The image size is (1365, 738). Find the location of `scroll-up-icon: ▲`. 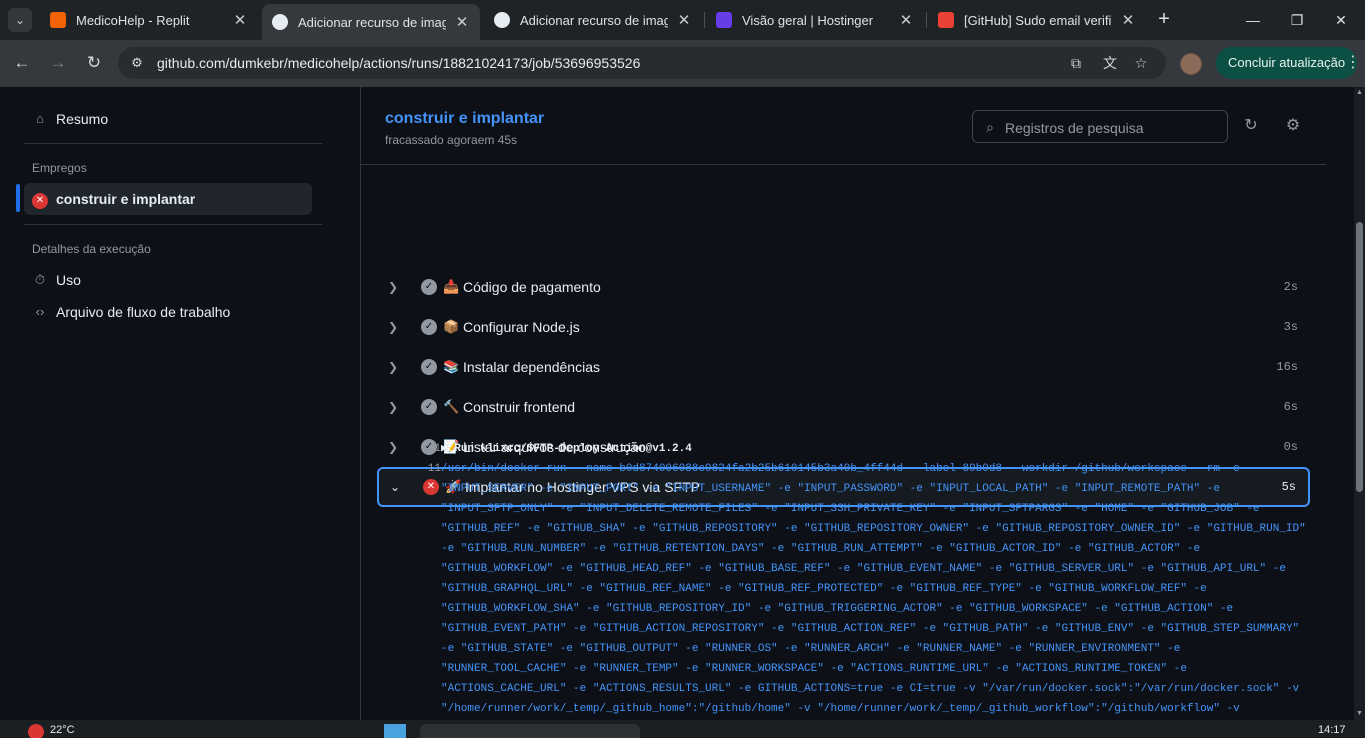

scroll-up-icon: ▲ is located at coordinates (1359, 93).